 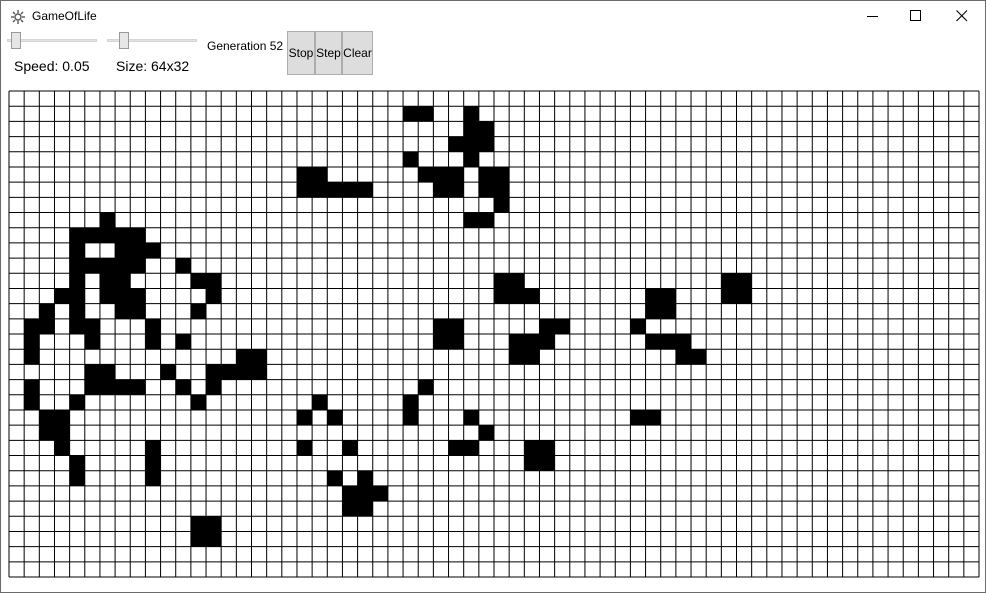 What do you see at coordinates (357, 53) in the screenshot?
I see `clear-button: Clear` at bounding box center [357, 53].